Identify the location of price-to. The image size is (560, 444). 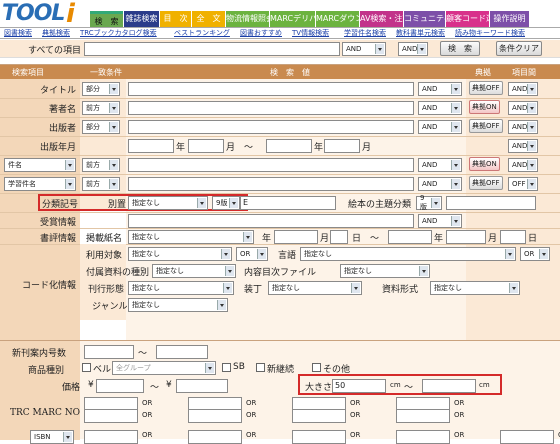
(202, 386).